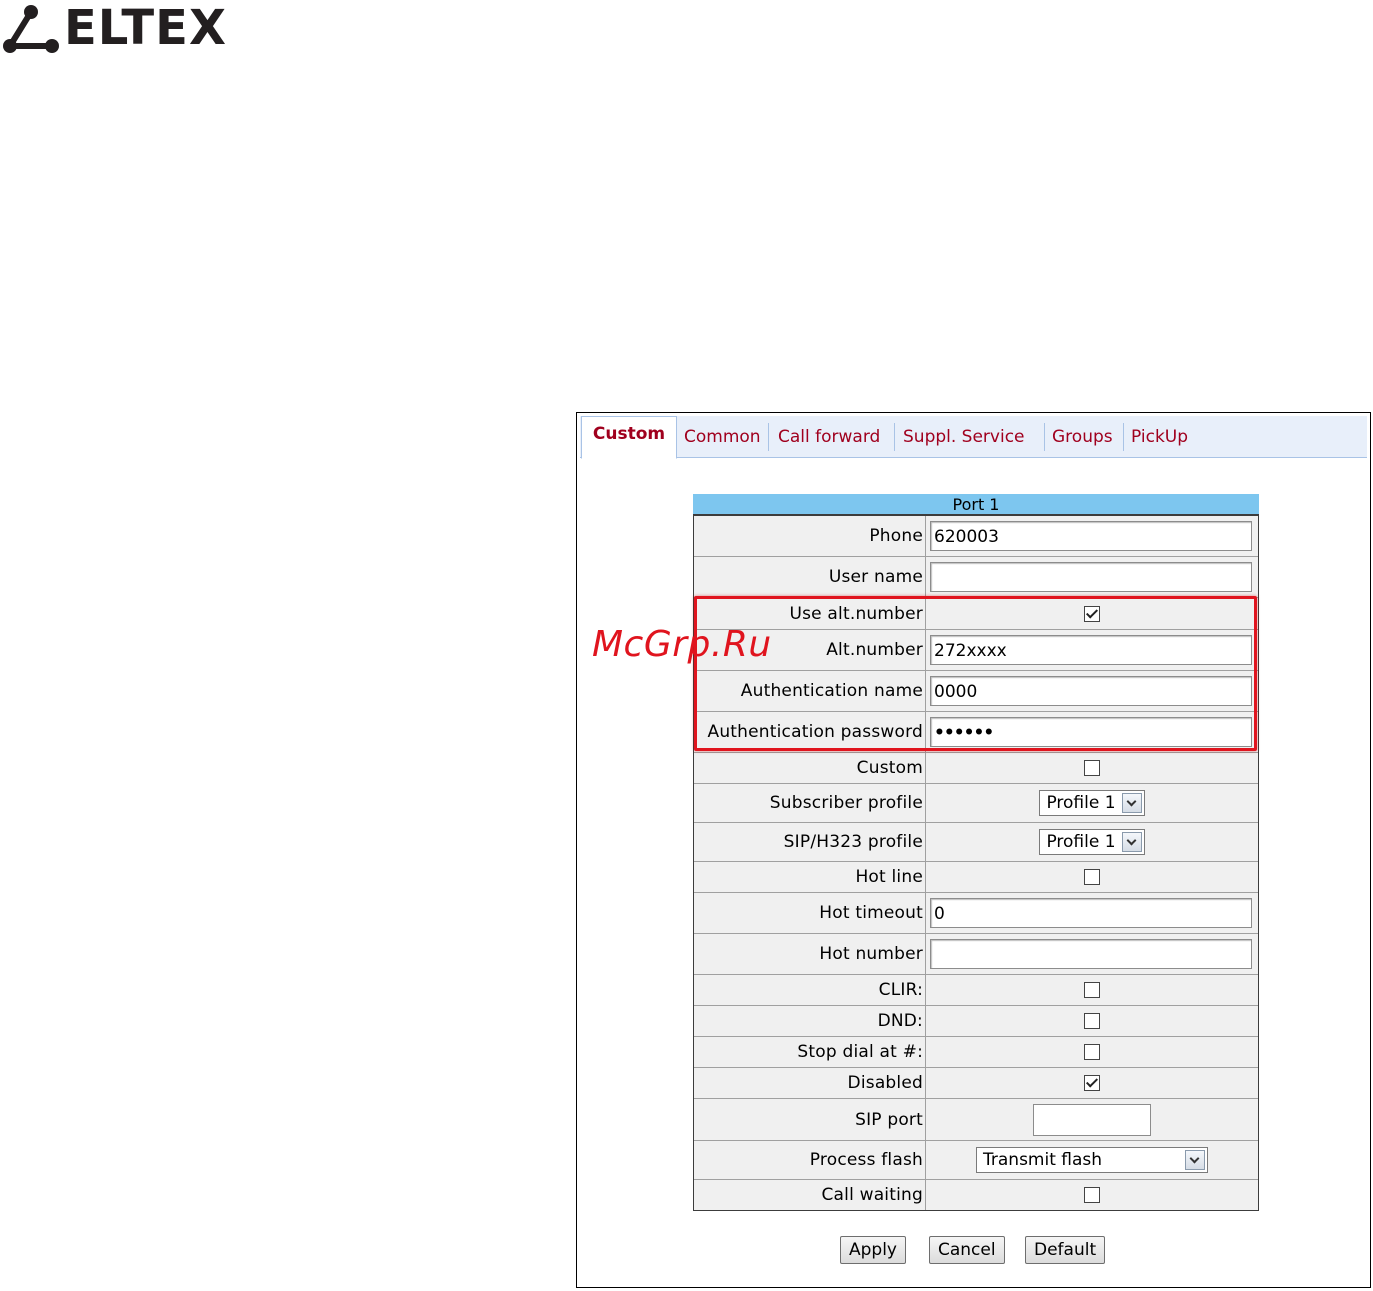 Image resolution: width=1373 pixels, height=1291 pixels. What do you see at coordinates (810, 768) in the screenshot?
I see `custom-label: Custom` at bounding box center [810, 768].